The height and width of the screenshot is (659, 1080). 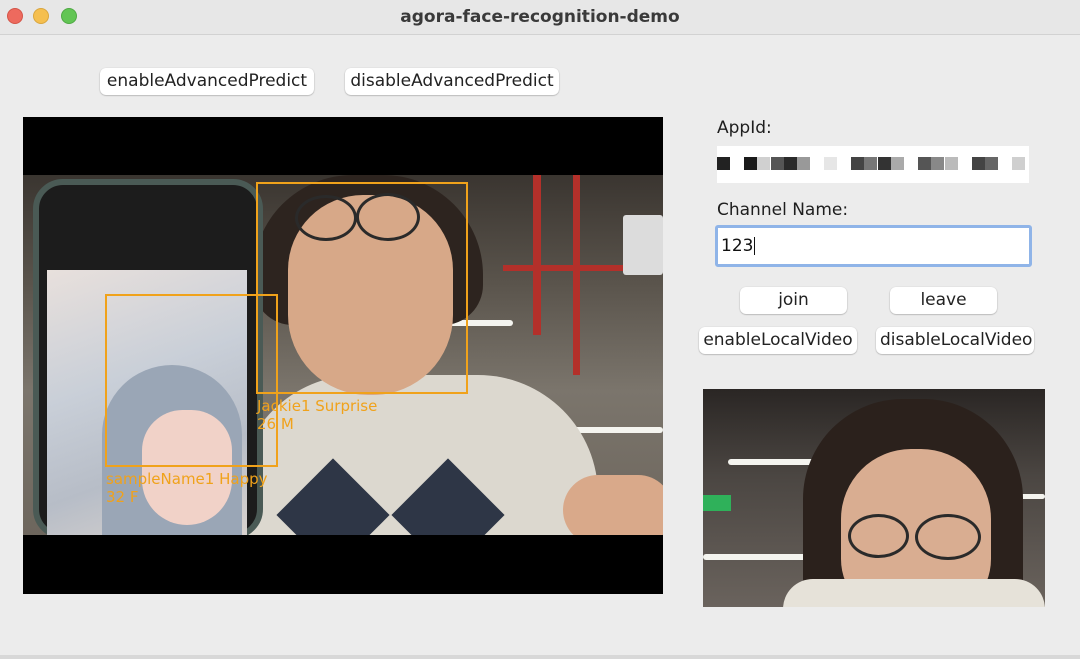 What do you see at coordinates (744, 128) in the screenshot?
I see `appid-label: AppId:` at bounding box center [744, 128].